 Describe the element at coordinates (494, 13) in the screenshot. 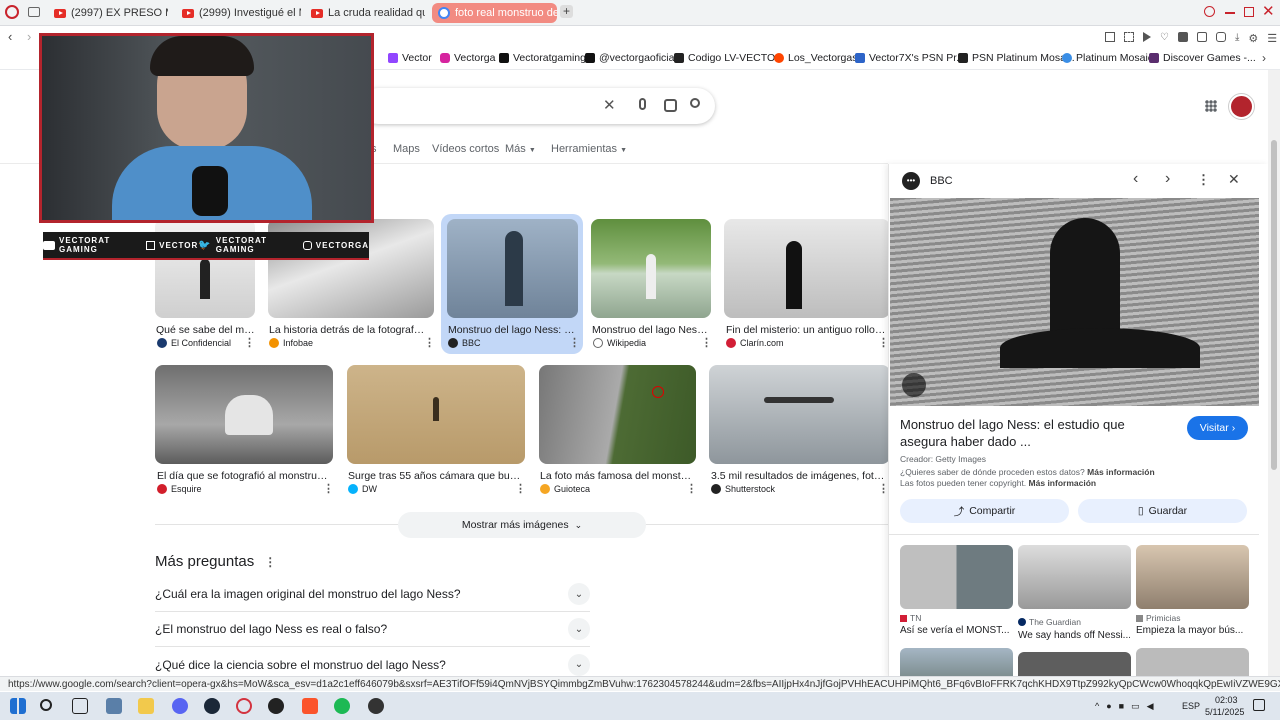

I see `tab-4-active: foto real monstruo del lag` at that location.